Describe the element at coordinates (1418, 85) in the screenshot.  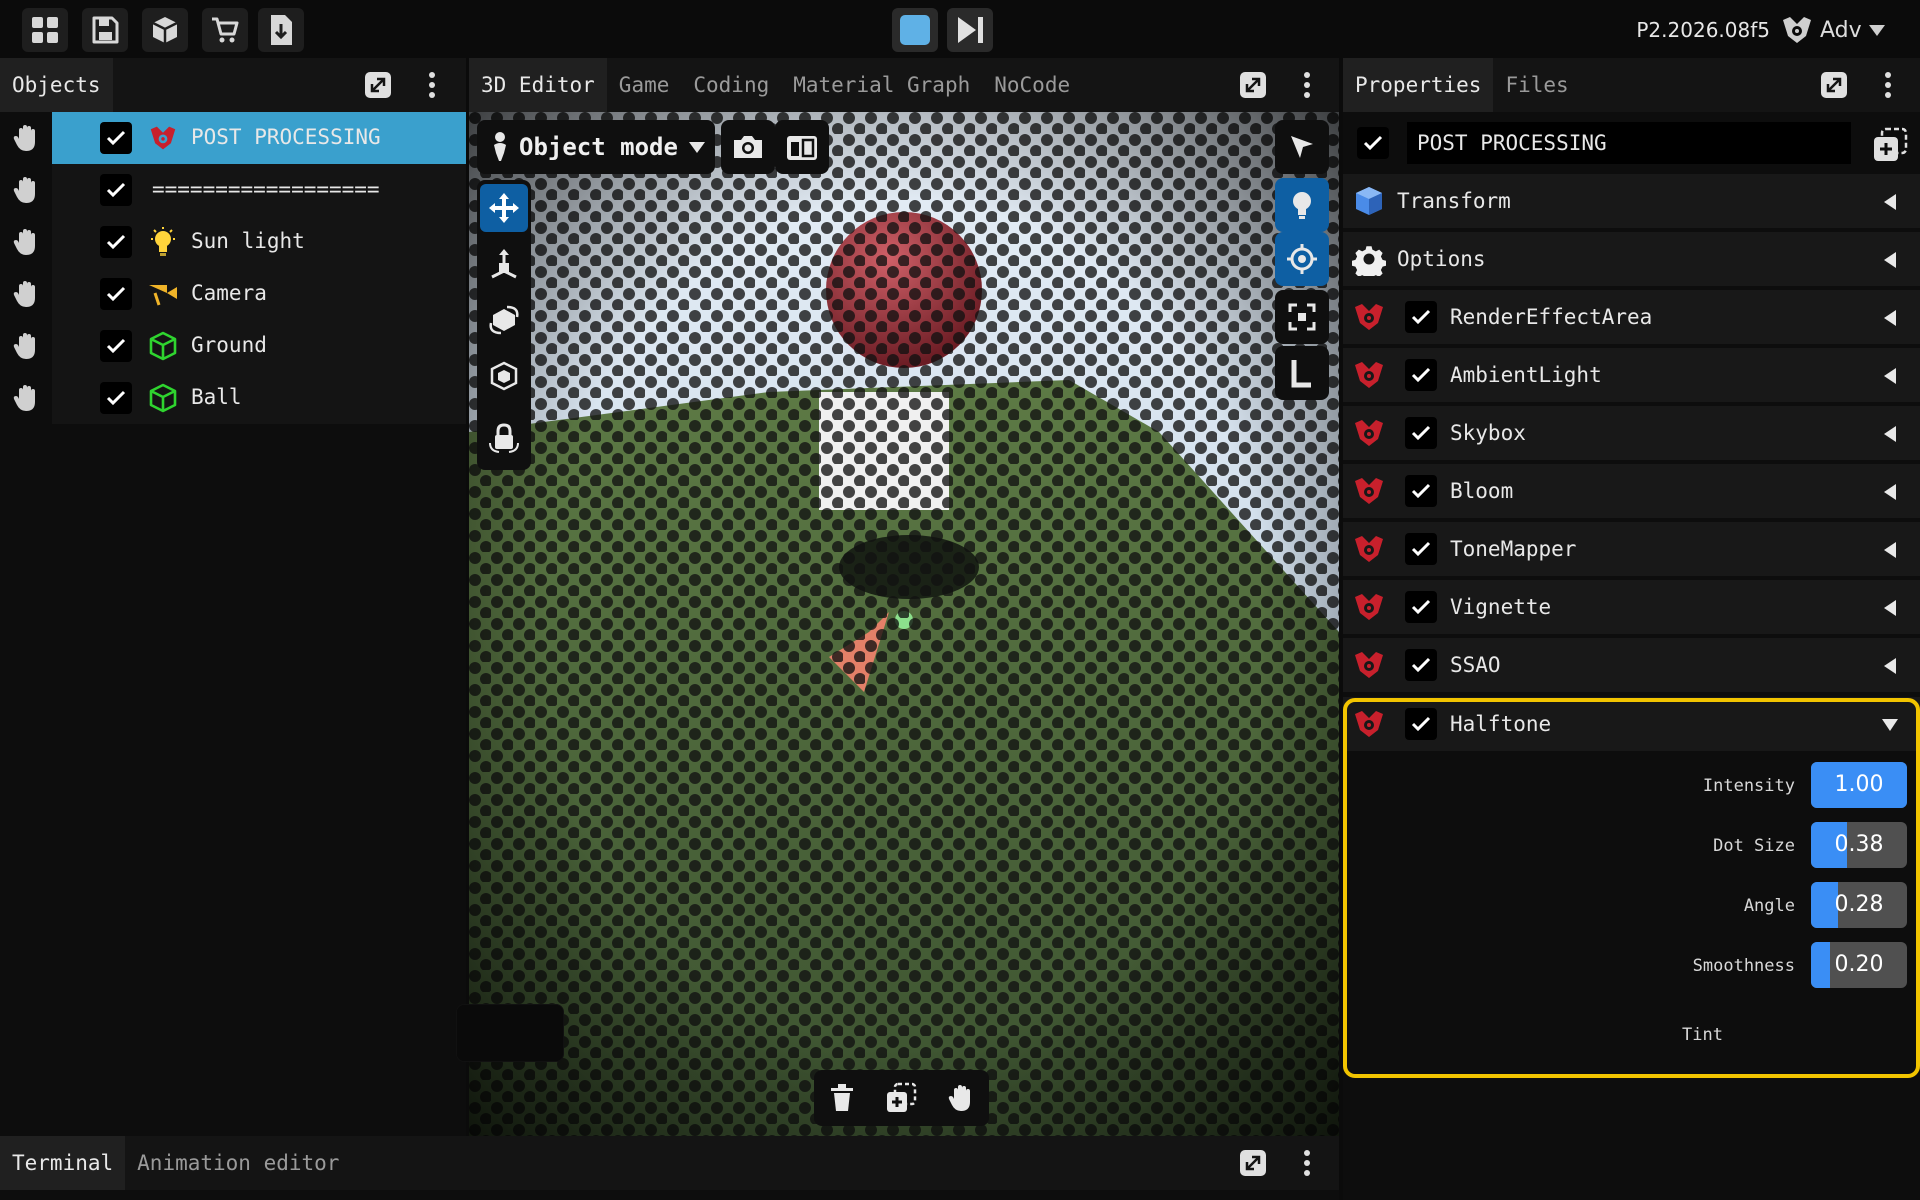
I see `tab-properties: Properties` at that location.